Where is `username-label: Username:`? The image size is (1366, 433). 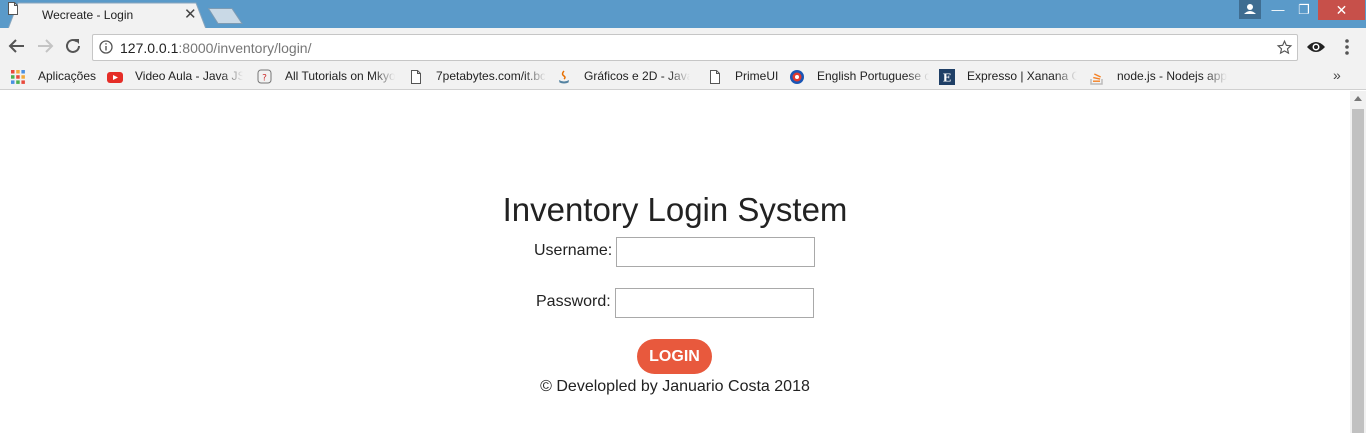 username-label: Username: is located at coordinates (573, 250).